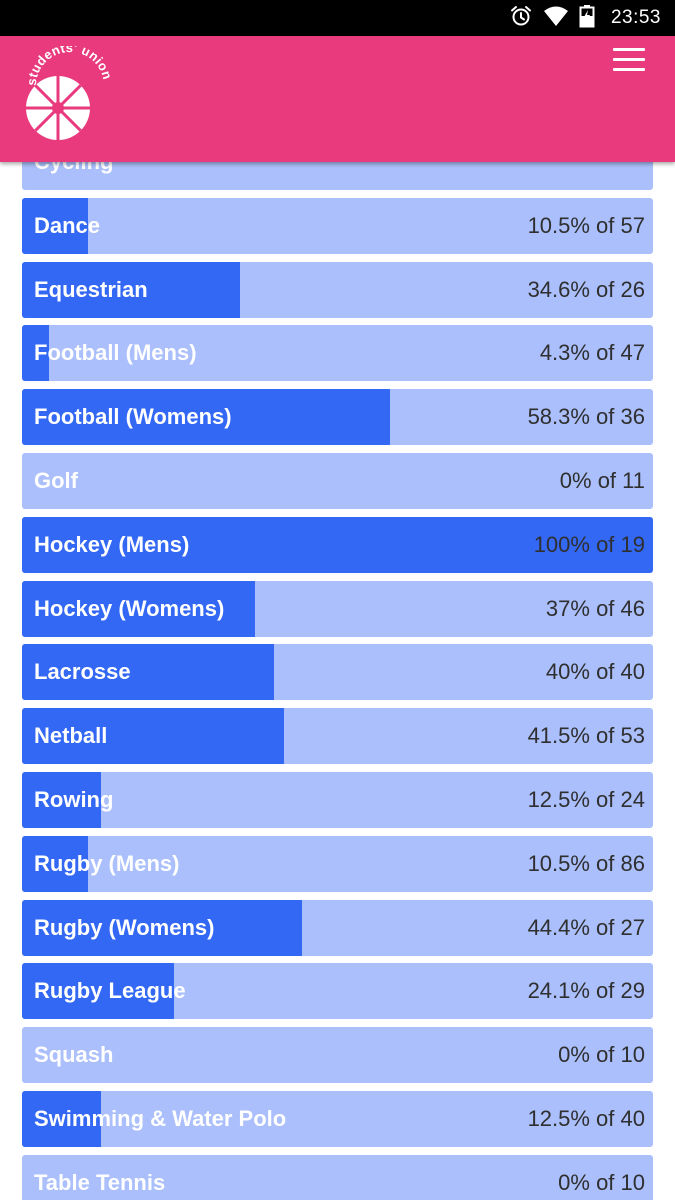 This screenshot has width=675, height=1200. Describe the element at coordinates (337, 991) in the screenshot. I see `club-row: Rugby League 24.1% of 29` at that location.